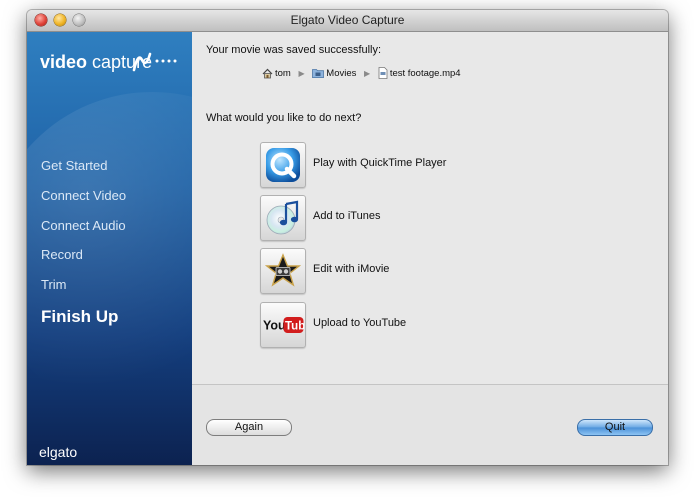 This screenshot has width=695, height=503. I want to click on step-connect-audio: Connect Audio, so click(83, 233).